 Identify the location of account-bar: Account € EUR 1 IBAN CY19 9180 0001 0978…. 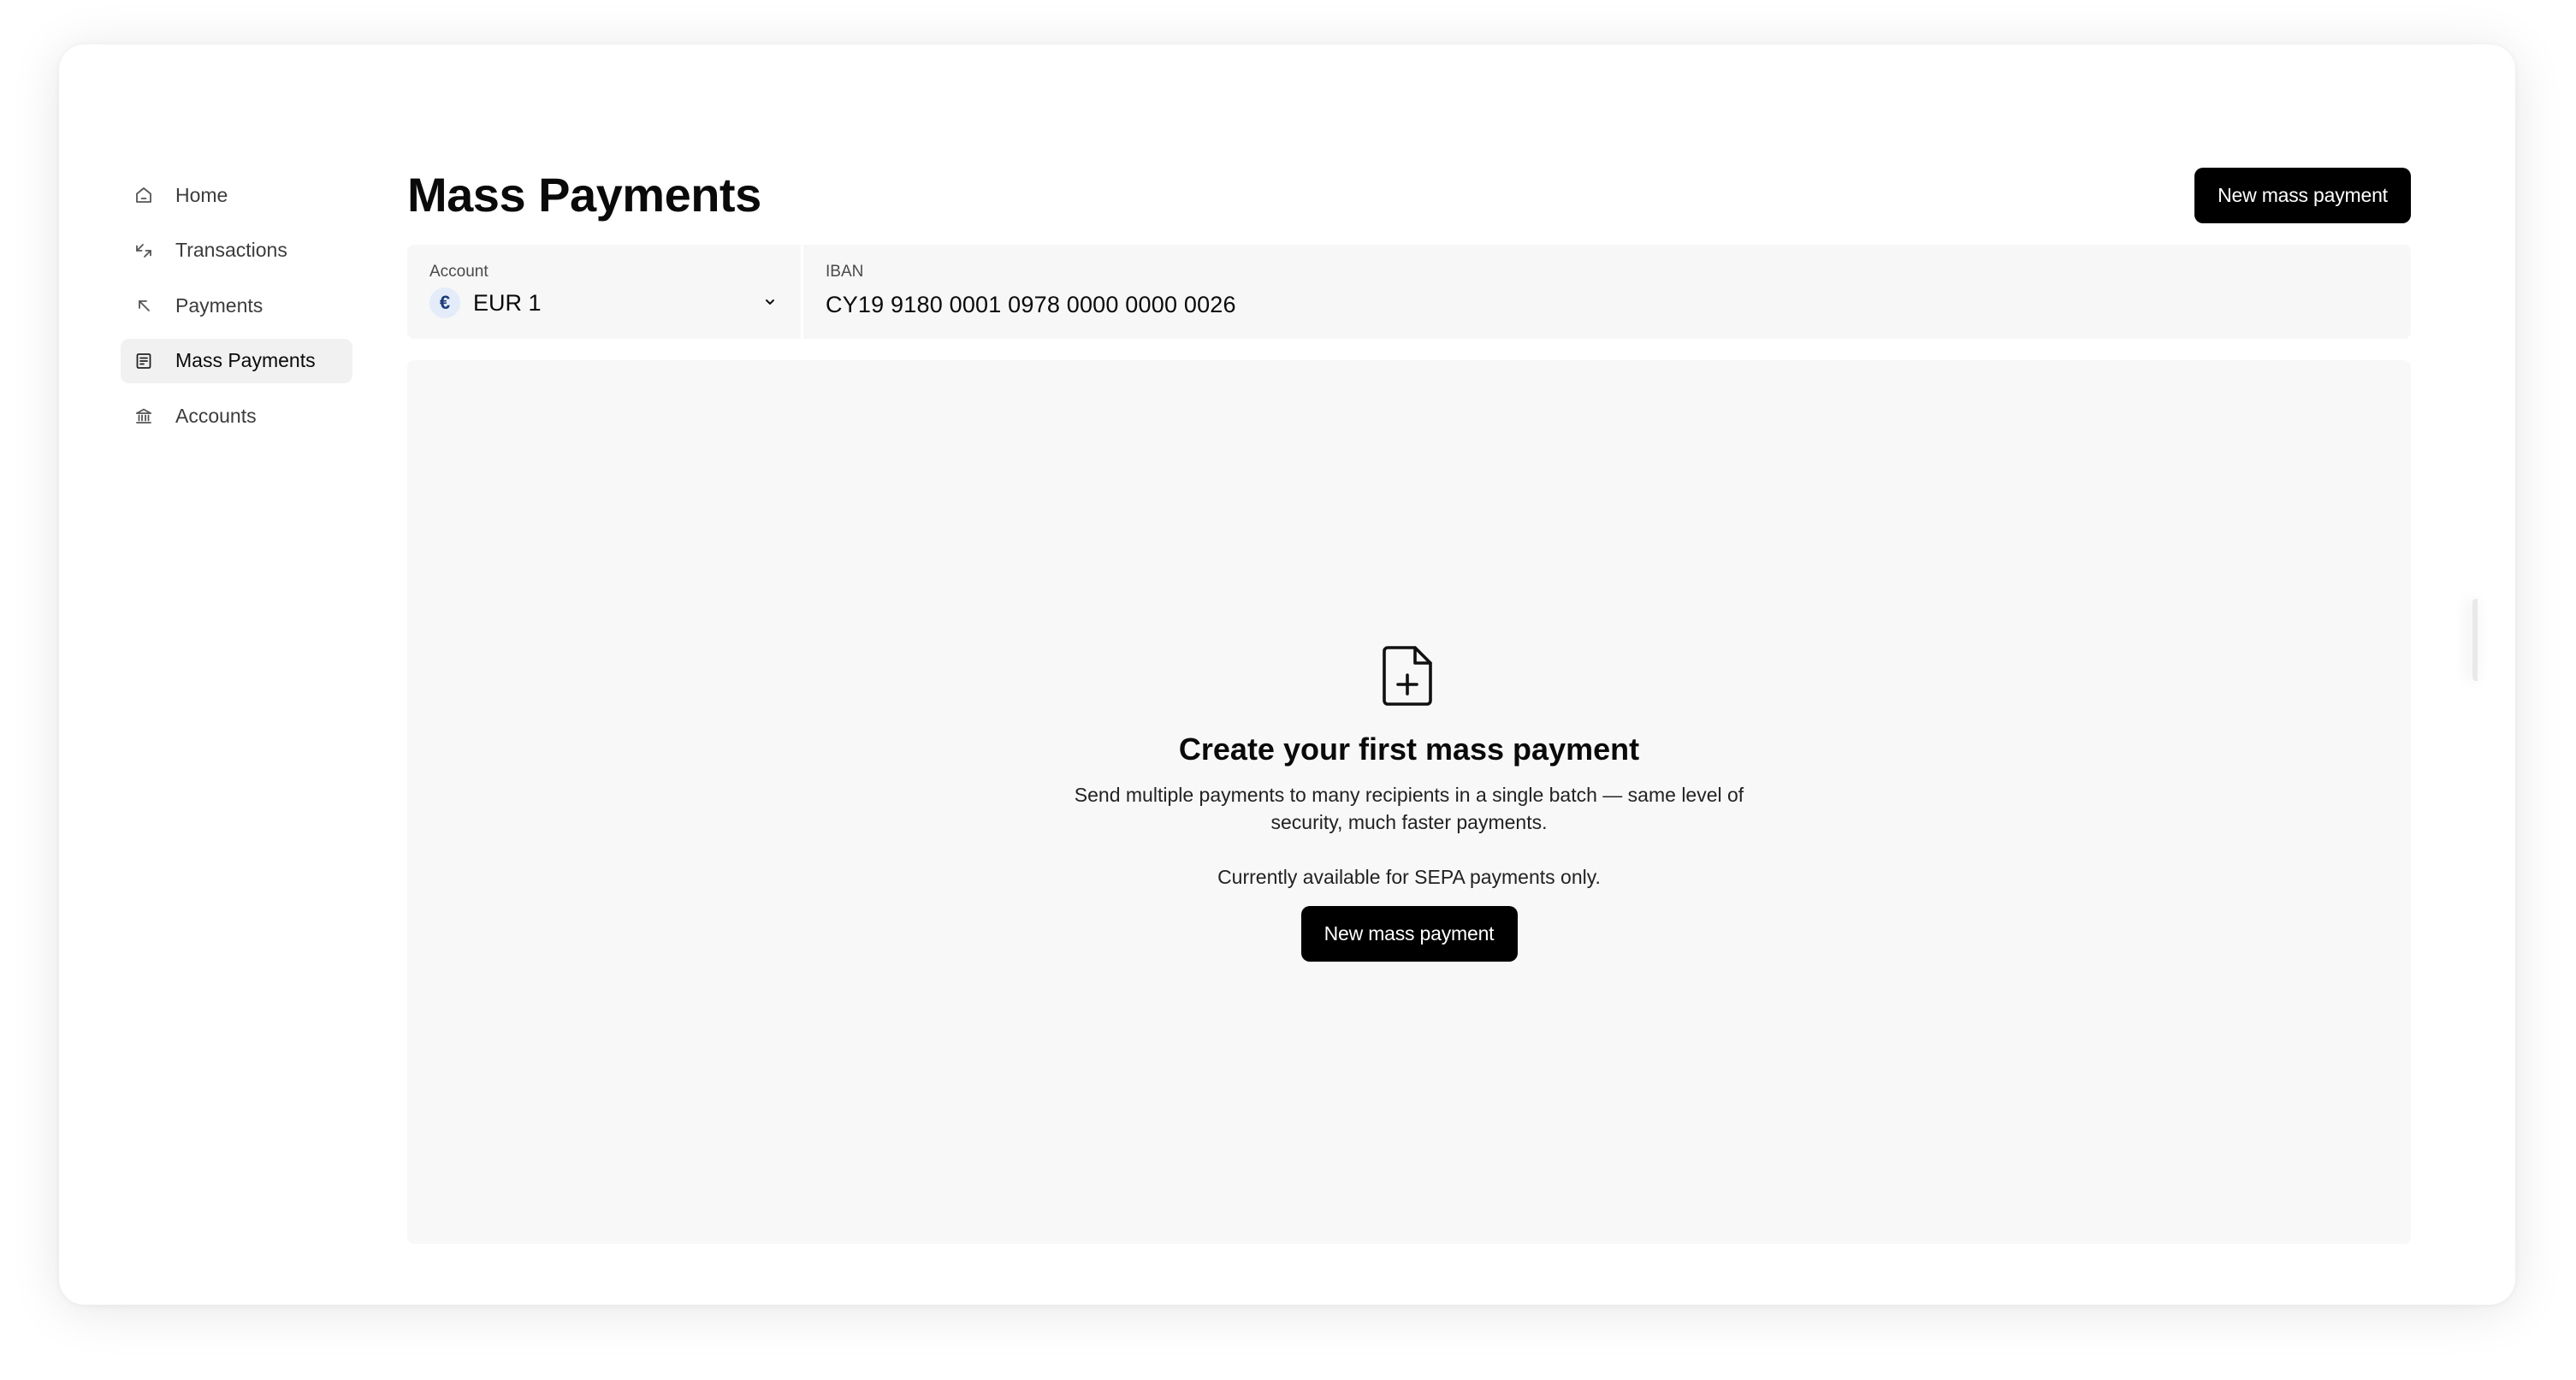
(1409, 292).